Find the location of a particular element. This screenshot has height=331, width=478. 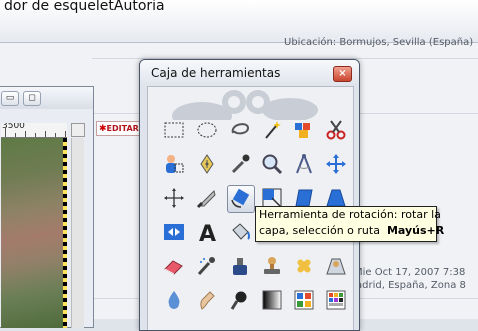

post-date: Mie Oct 17, 2007 7:38 is located at coordinates (410, 272).